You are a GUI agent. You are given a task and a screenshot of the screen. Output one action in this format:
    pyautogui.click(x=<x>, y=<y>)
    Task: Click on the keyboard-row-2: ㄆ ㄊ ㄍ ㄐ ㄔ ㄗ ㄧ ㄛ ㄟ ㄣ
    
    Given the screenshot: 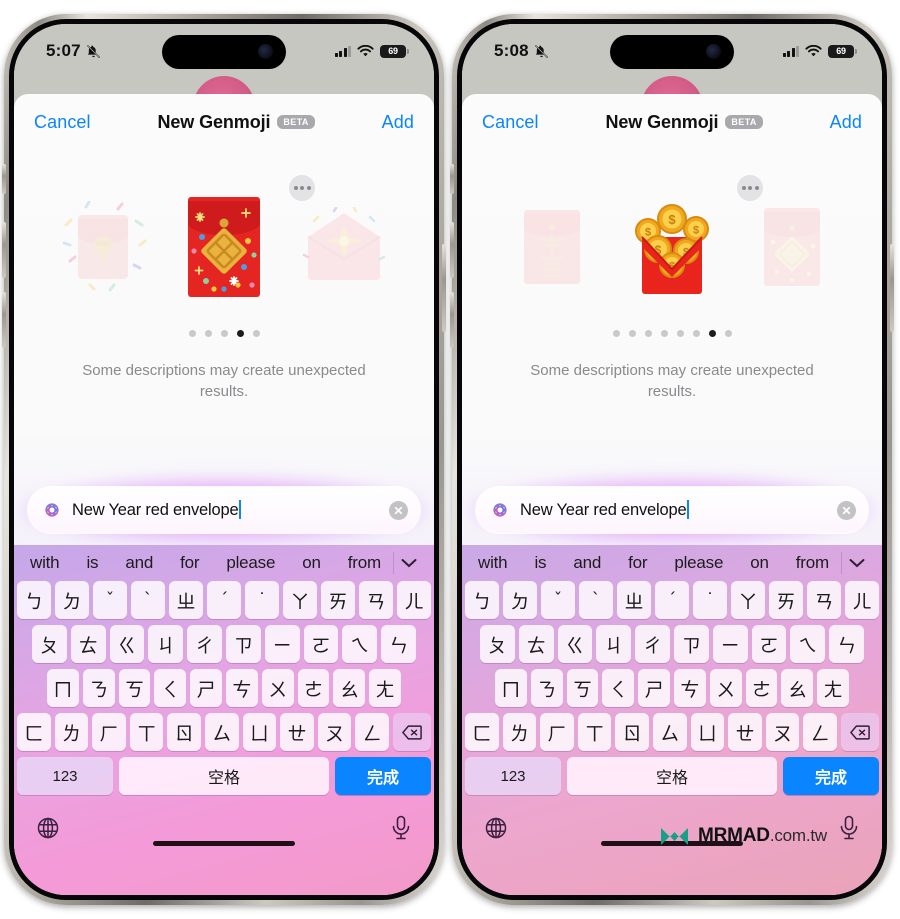 What is the action you would take?
    pyautogui.click(x=224, y=644)
    